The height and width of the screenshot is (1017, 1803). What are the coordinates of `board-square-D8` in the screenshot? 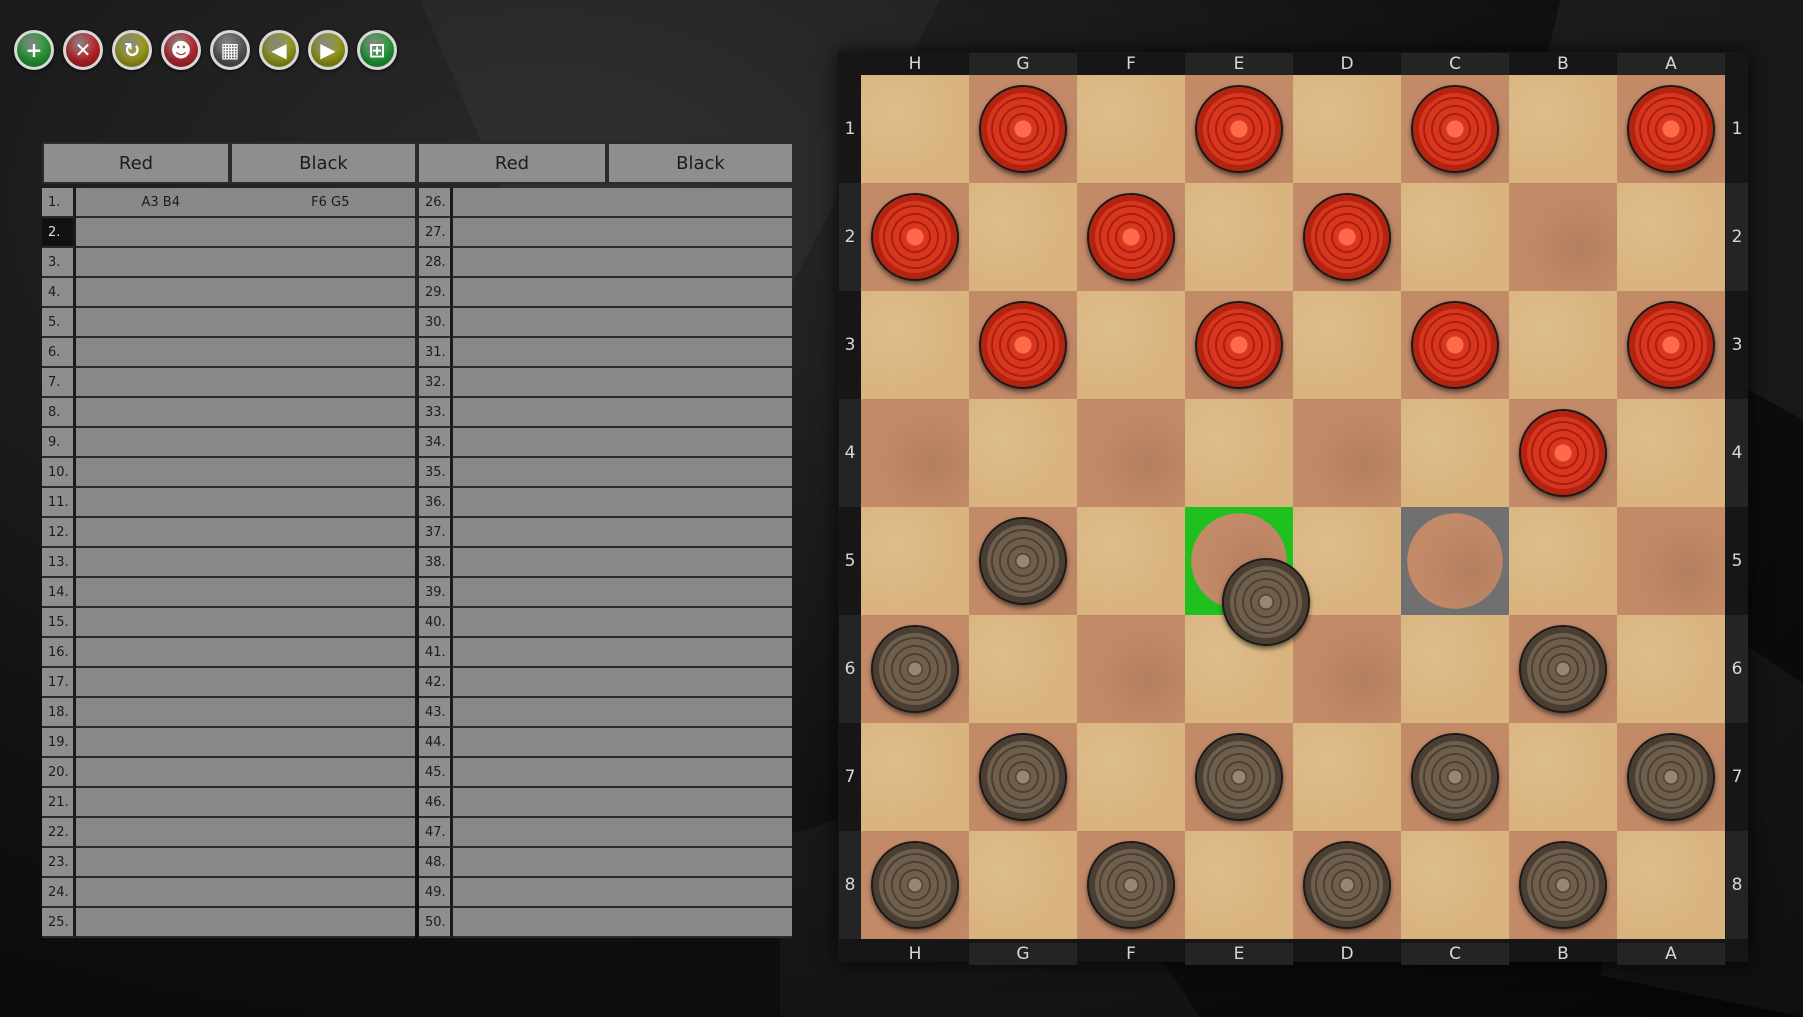 It's located at (1347, 885).